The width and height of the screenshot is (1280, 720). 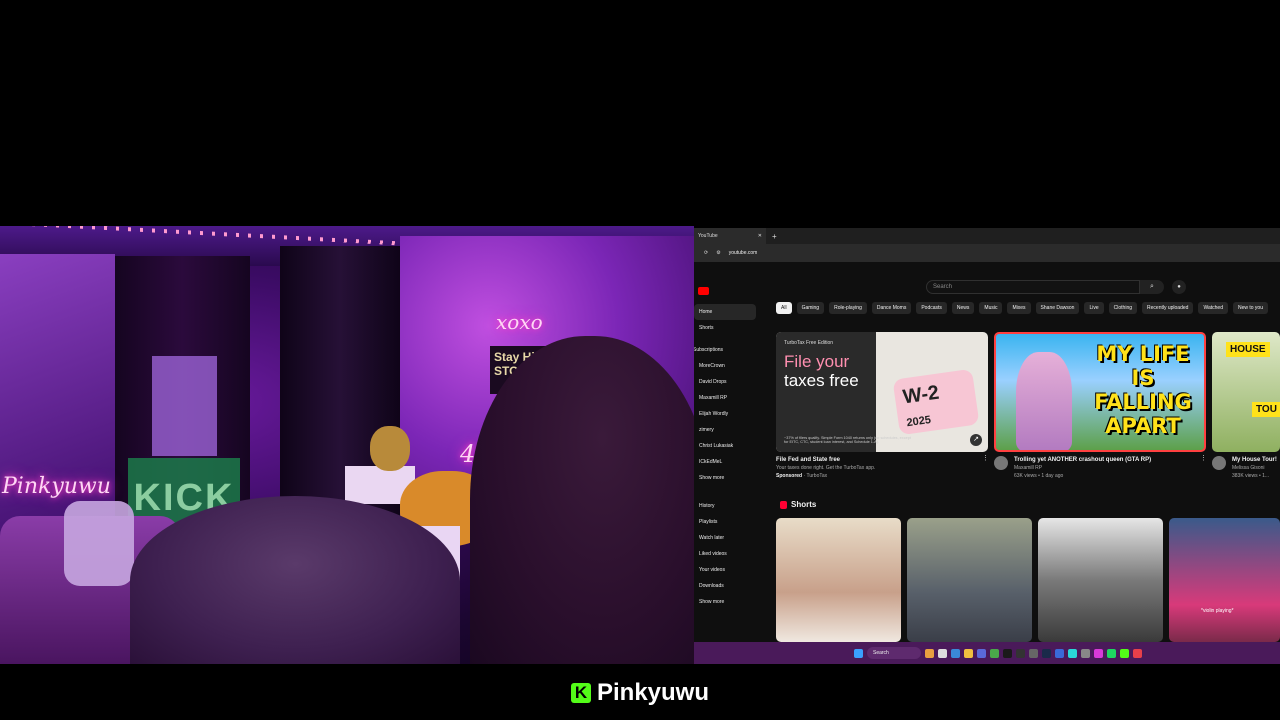 I want to click on sidebar-channel: Elijah Wordly, so click(x=730, y=414).